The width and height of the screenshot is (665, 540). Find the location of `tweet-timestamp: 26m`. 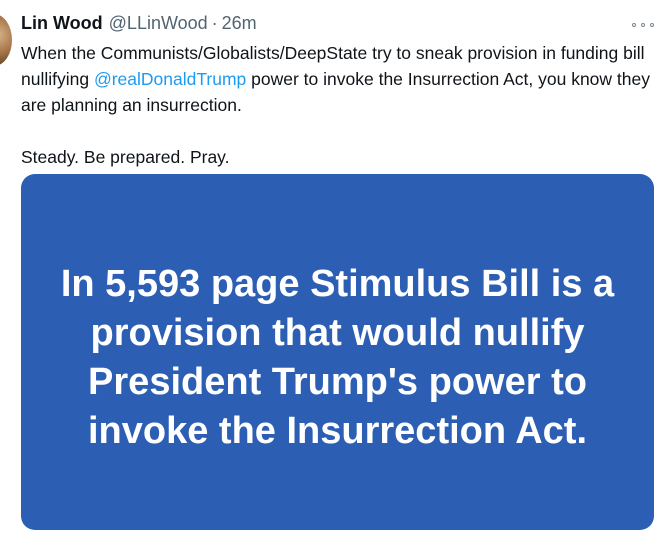

tweet-timestamp: 26m is located at coordinates (239, 23).